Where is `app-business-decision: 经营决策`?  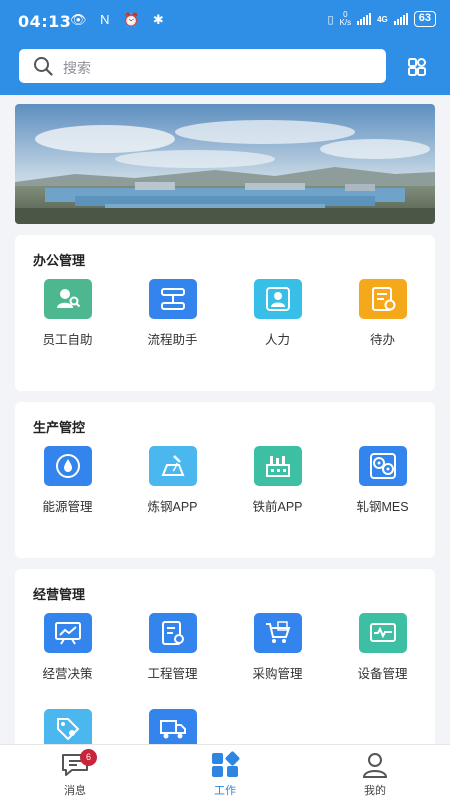 app-business-decision: 经营决策 is located at coordinates (67, 647).